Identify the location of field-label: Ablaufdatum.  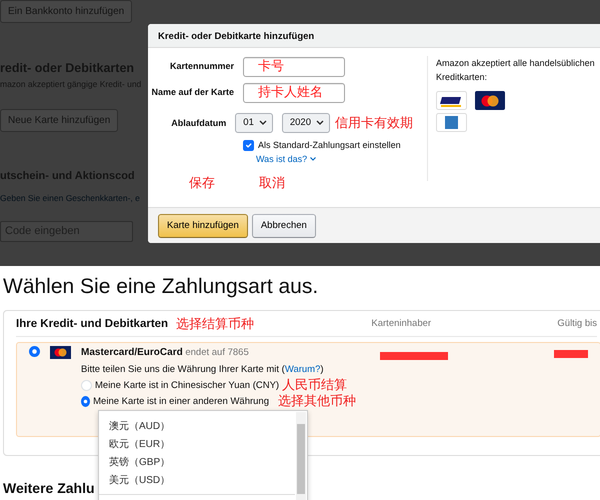
(198, 123).